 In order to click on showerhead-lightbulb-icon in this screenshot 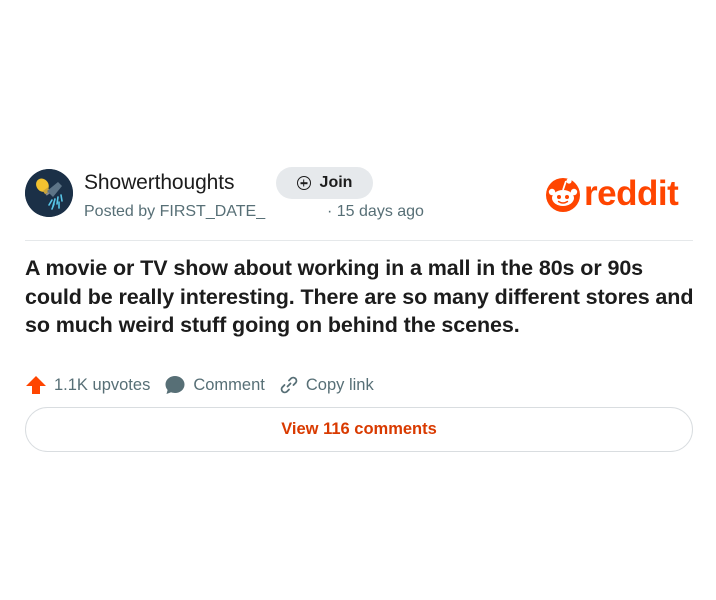, I will do `click(49, 193)`.